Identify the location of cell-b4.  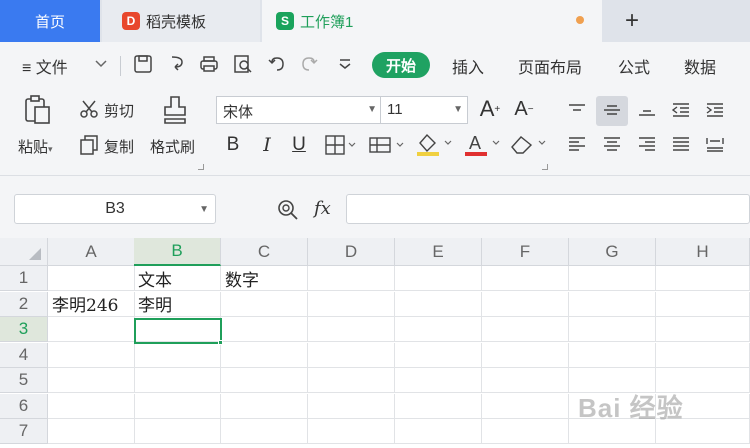
(177, 355).